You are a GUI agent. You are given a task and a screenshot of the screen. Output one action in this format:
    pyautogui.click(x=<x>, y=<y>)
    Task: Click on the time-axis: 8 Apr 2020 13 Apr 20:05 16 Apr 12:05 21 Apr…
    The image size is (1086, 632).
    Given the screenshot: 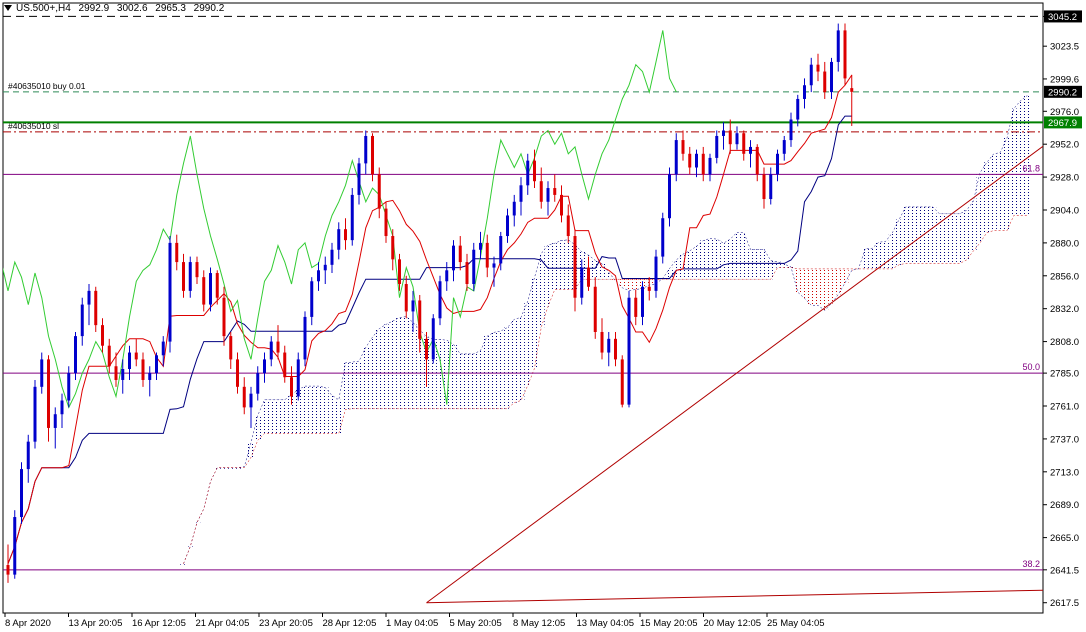 What is the action you would take?
    pyautogui.click(x=414, y=621)
    